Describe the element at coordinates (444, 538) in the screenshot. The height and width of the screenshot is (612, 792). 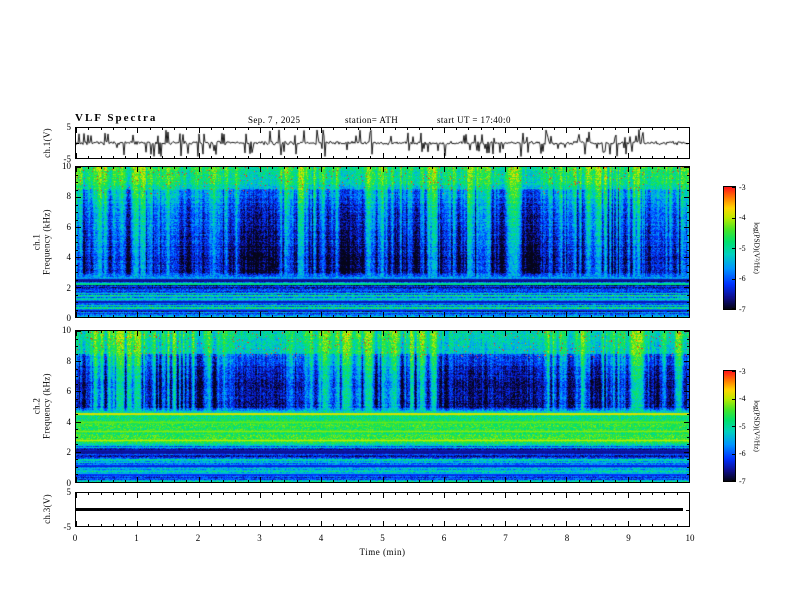
I see `x-tick-label: 6` at that location.